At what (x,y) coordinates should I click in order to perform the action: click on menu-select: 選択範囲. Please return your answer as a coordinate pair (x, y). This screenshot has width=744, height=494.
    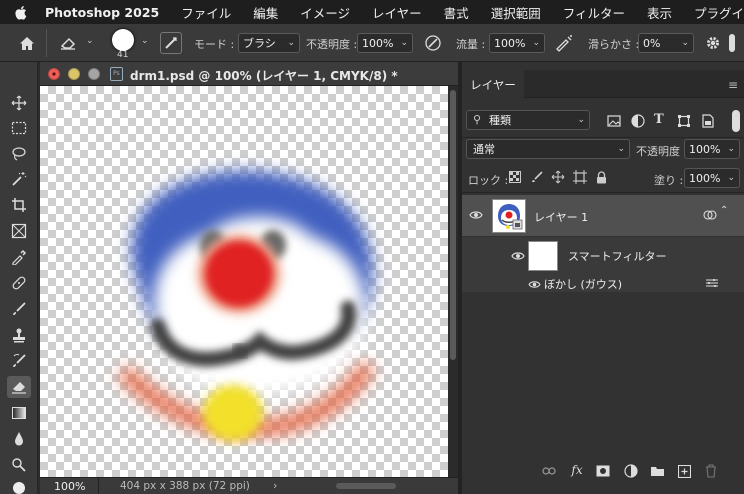
    Looking at the image, I should click on (516, 12).